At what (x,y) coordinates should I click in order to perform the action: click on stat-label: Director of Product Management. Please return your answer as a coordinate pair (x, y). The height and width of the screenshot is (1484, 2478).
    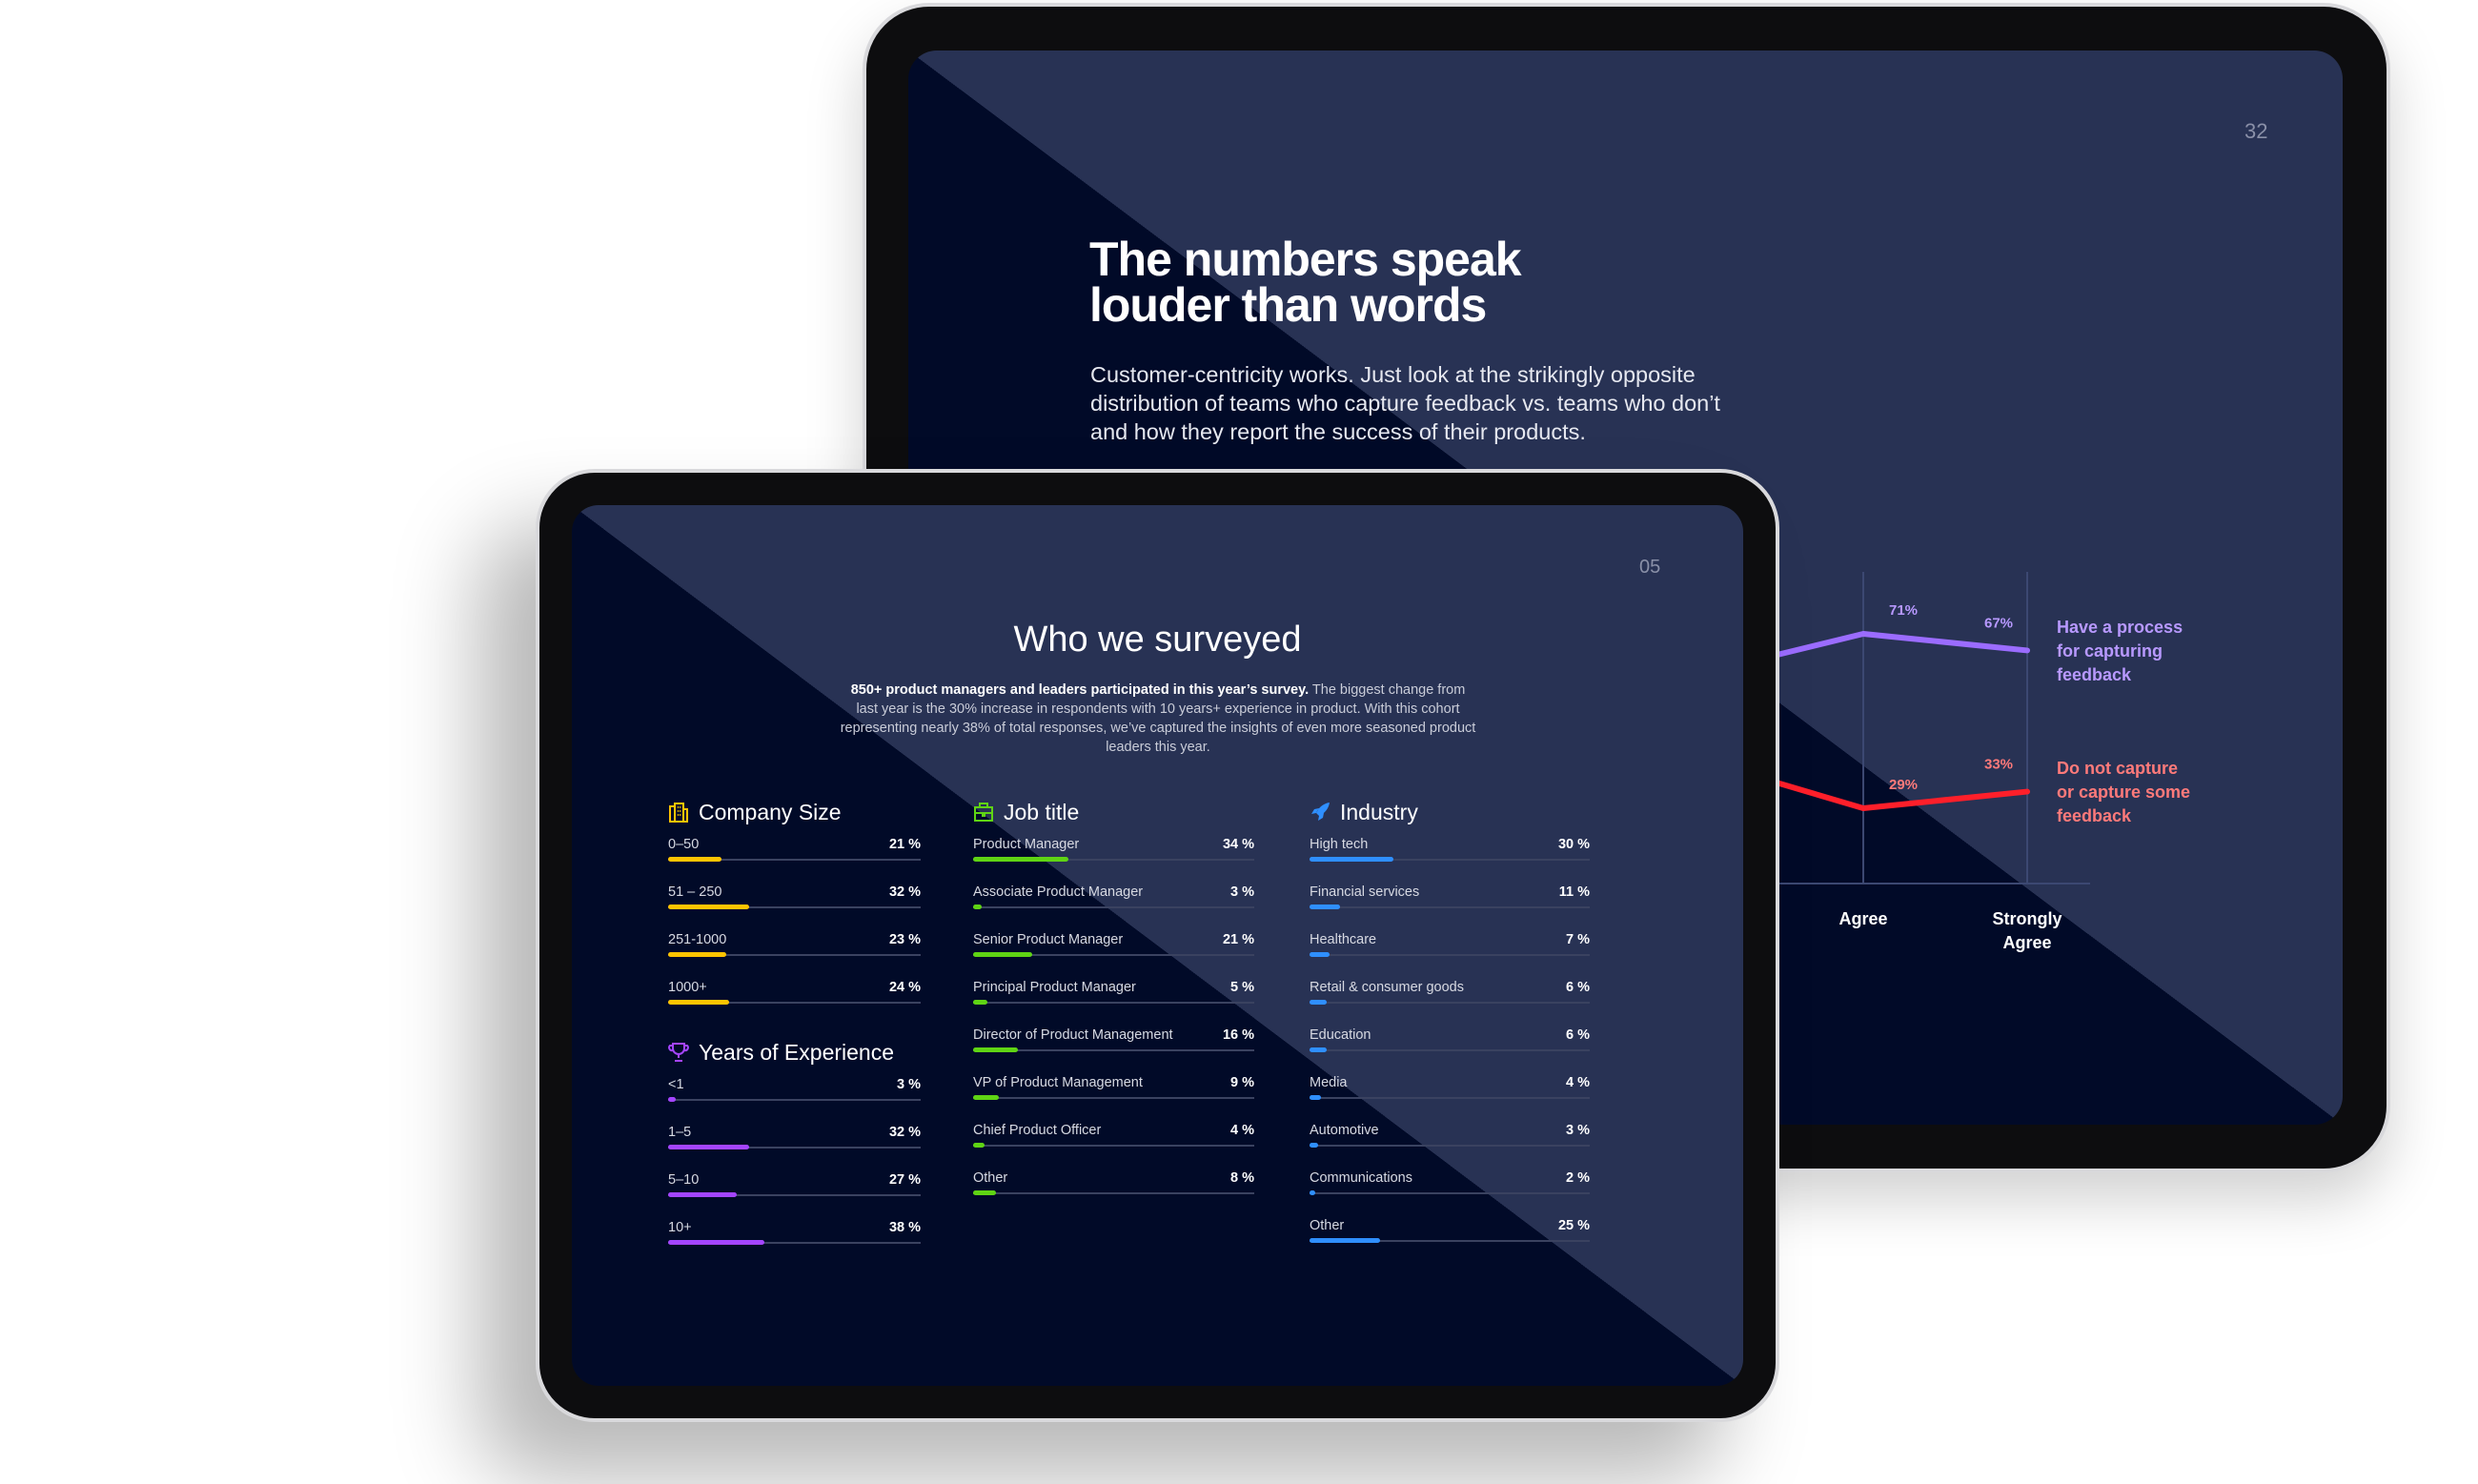
    Looking at the image, I should click on (1073, 1035).